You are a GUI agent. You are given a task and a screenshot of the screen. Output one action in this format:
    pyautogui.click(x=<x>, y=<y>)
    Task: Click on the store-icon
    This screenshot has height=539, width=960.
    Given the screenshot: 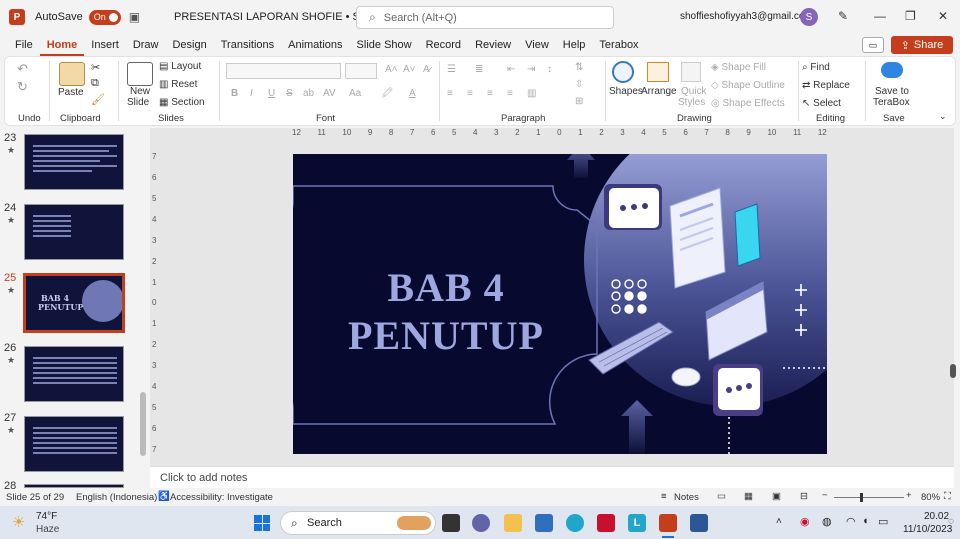 What is the action you would take?
    pyautogui.click(x=544, y=523)
    